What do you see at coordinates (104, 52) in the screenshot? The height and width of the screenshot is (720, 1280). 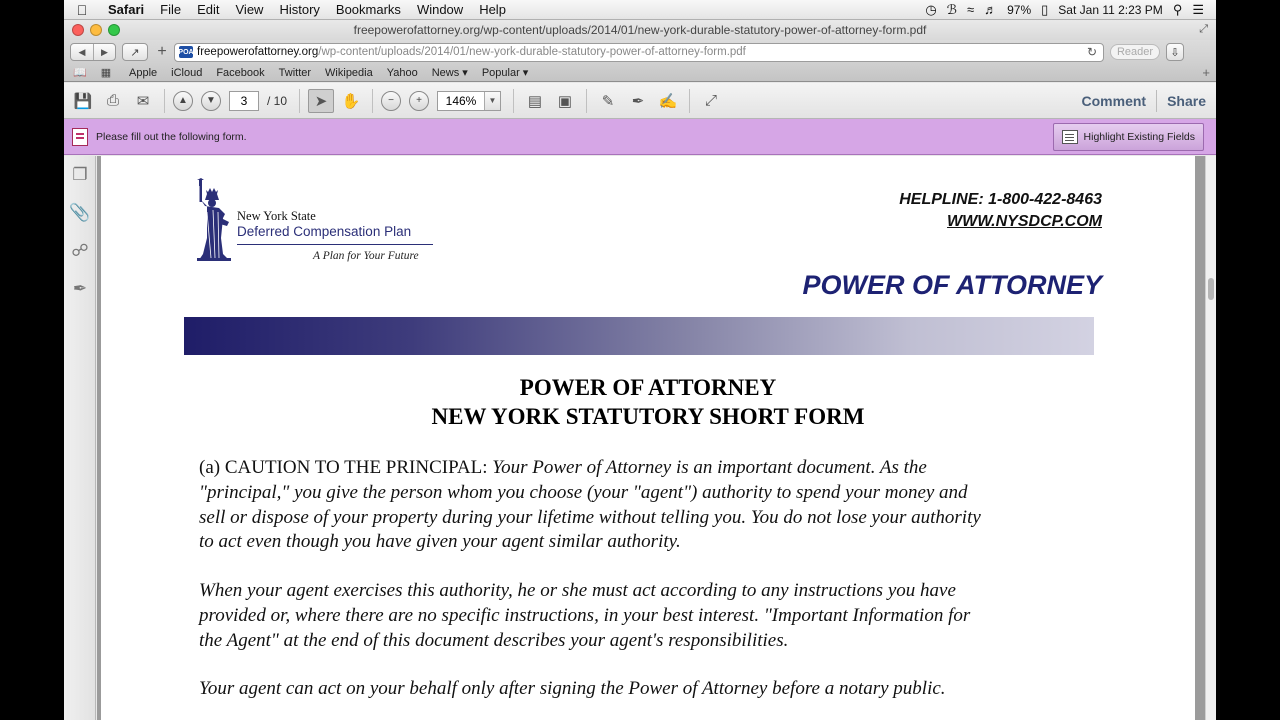 I see `forward-button: ▶` at bounding box center [104, 52].